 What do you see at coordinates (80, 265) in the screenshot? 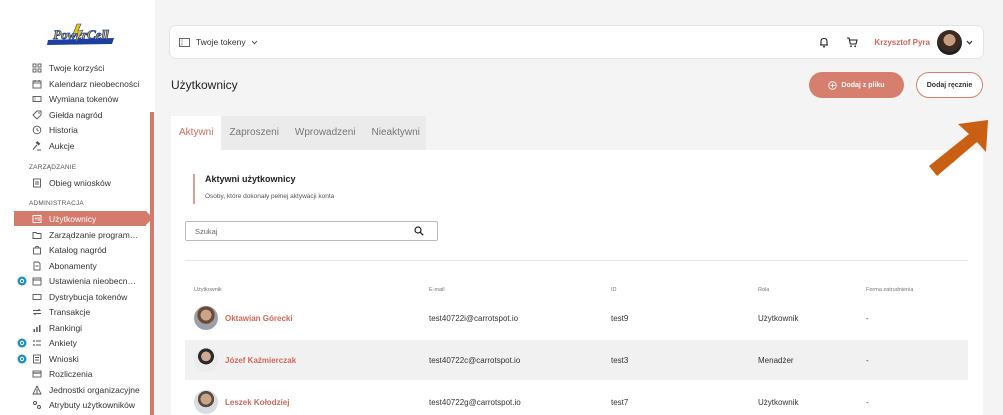
I see `sidebar-item-abonamenty: Abonamenty` at bounding box center [80, 265].